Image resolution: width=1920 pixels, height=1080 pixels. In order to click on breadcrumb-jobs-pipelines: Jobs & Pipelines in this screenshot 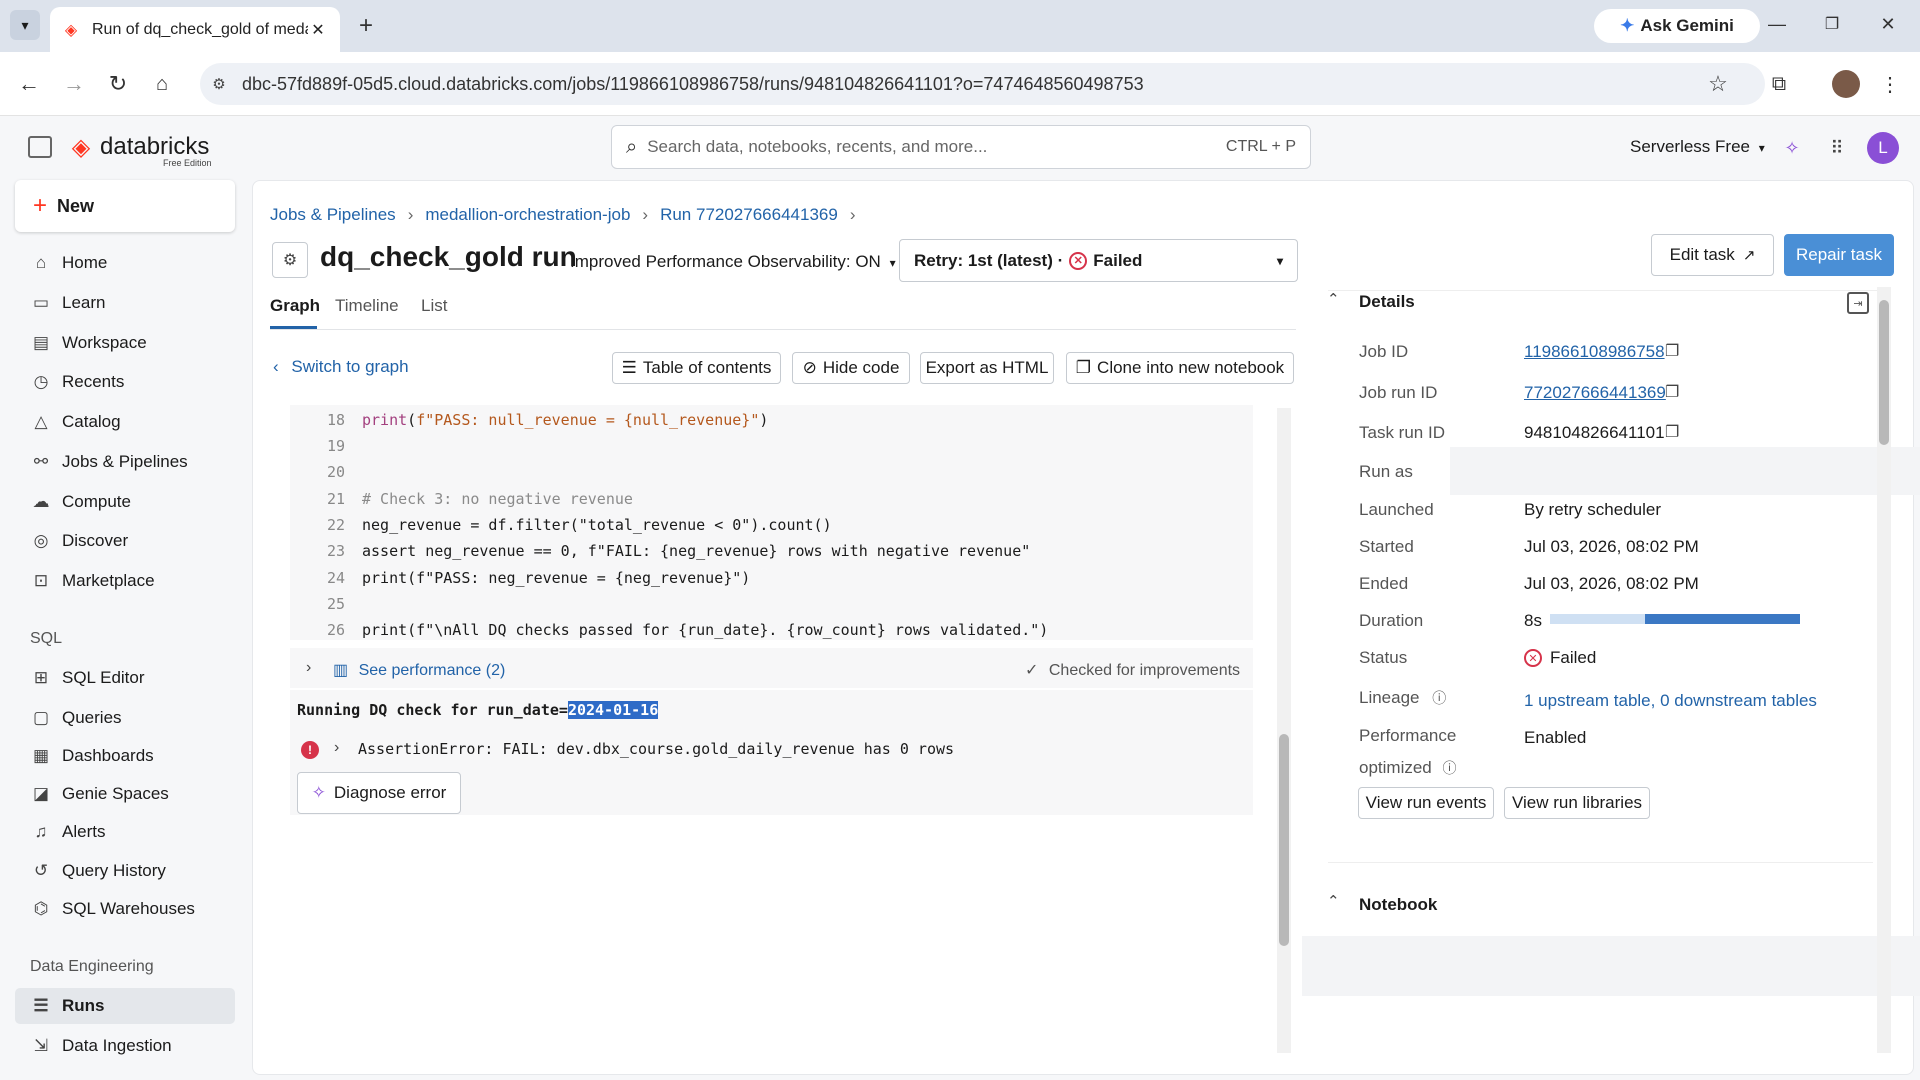, I will do `click(333, 215)`.